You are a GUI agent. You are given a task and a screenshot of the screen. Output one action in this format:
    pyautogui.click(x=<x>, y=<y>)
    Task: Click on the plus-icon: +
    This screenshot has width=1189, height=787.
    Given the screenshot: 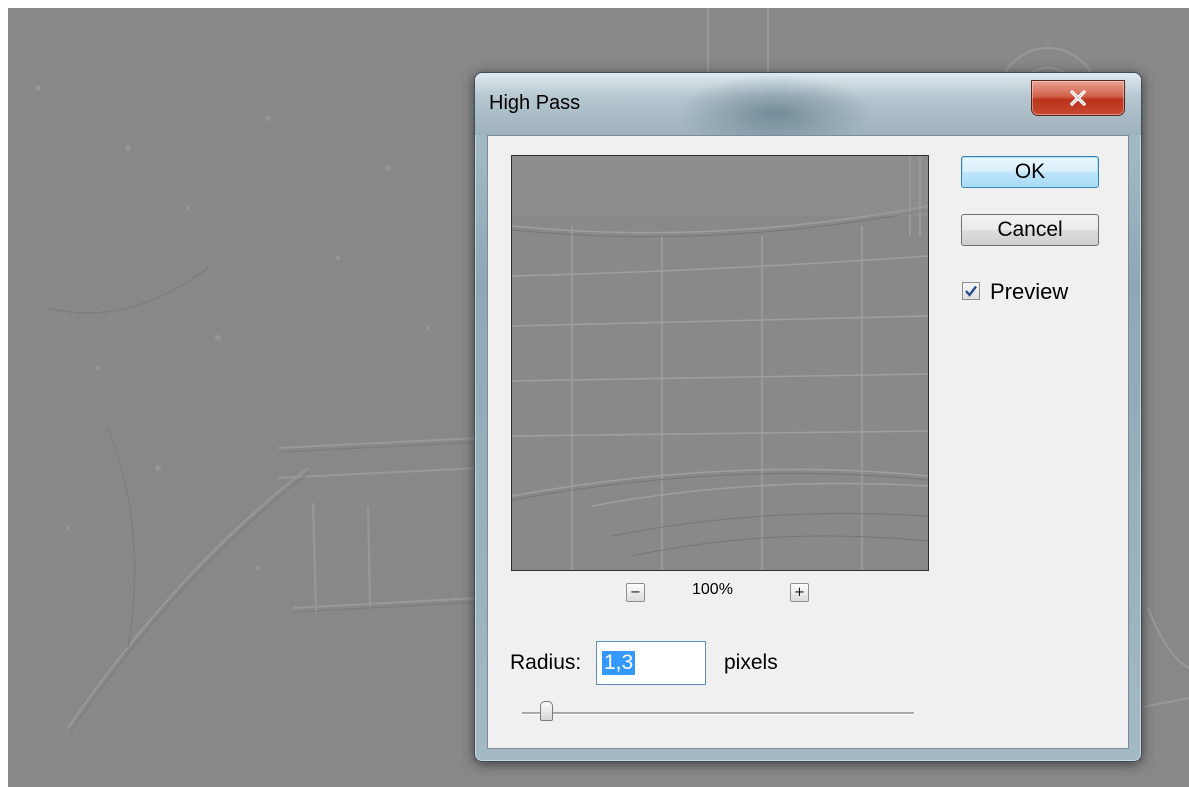 What is the action you would take?
    pyautogui.click(x=799, y=592)
    